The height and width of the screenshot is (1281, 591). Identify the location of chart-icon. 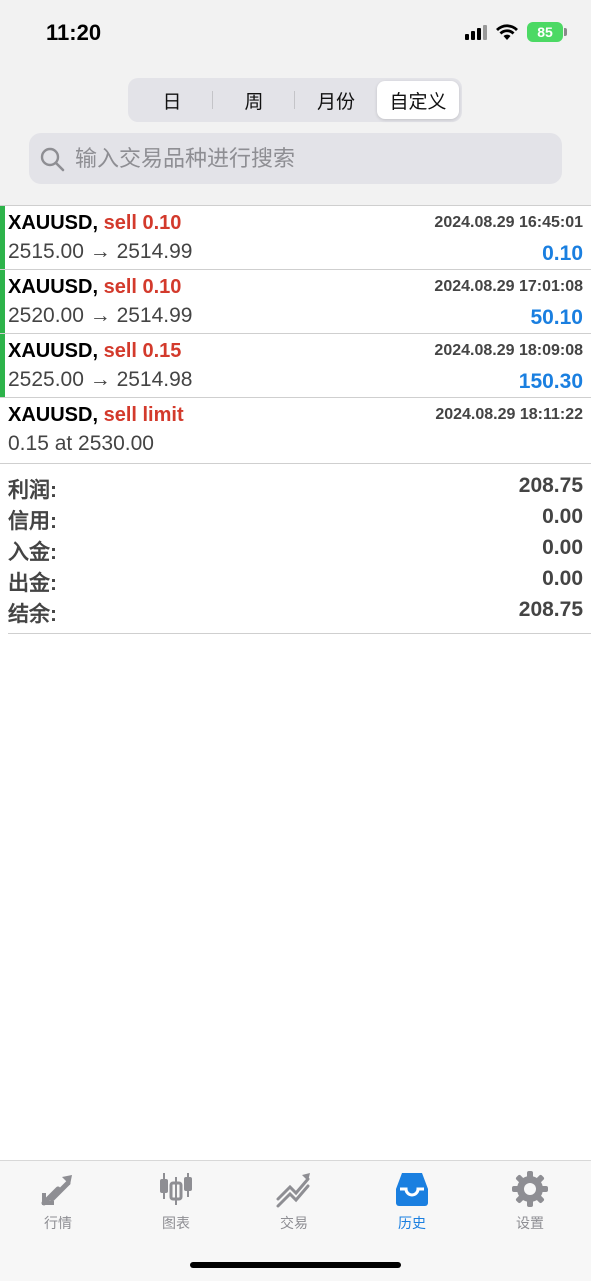
(176, 1189).